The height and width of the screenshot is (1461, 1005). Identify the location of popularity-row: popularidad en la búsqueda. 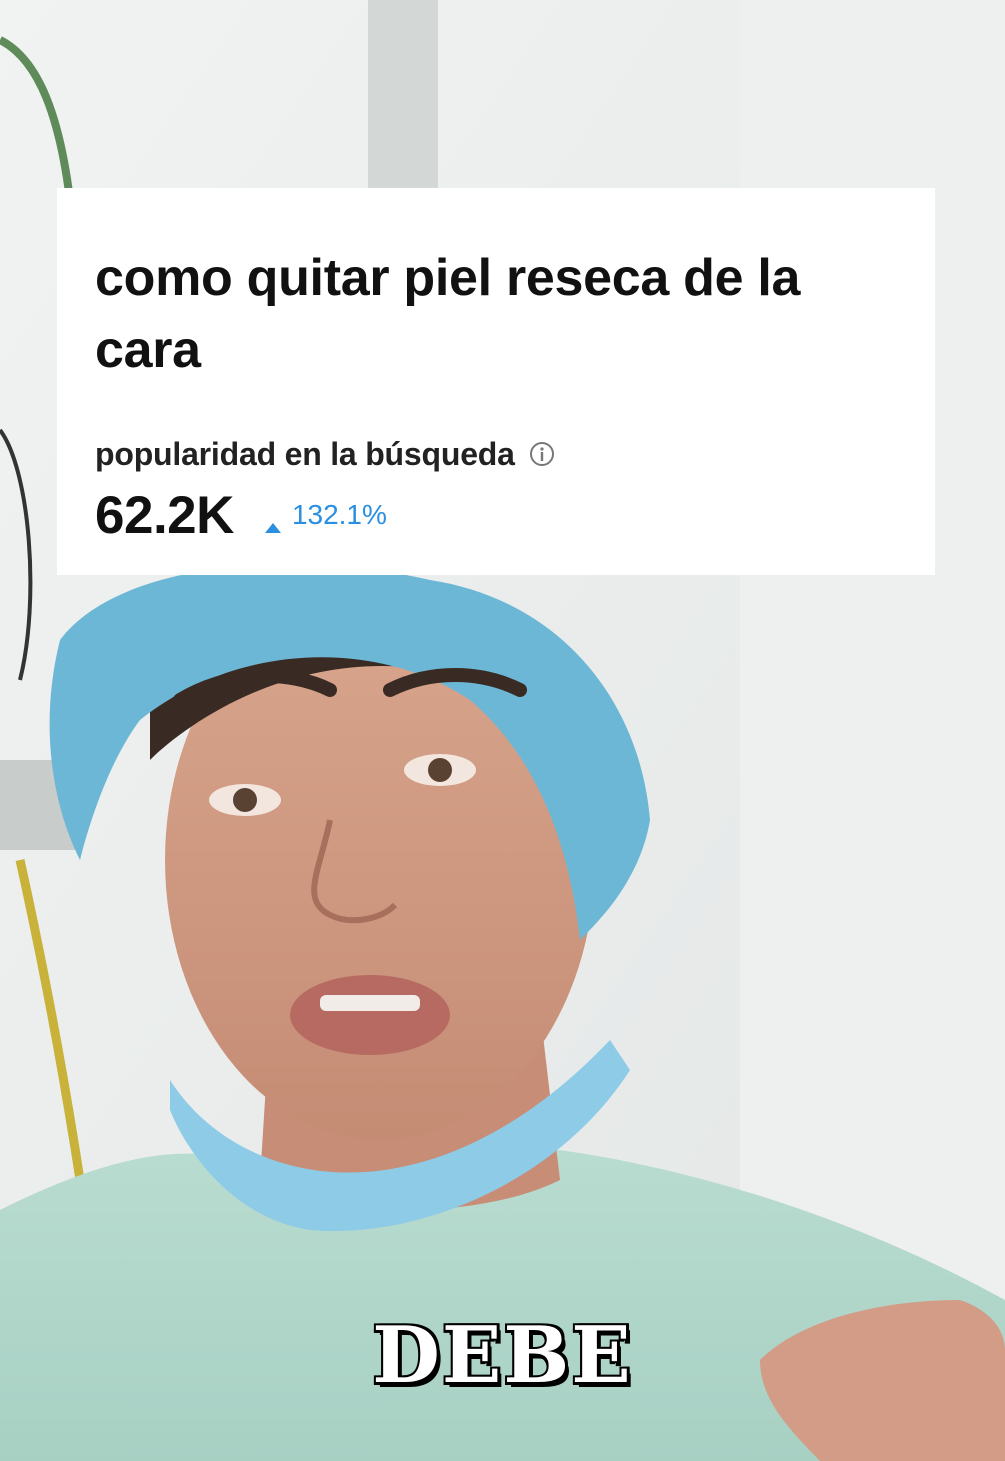
(496, 454).